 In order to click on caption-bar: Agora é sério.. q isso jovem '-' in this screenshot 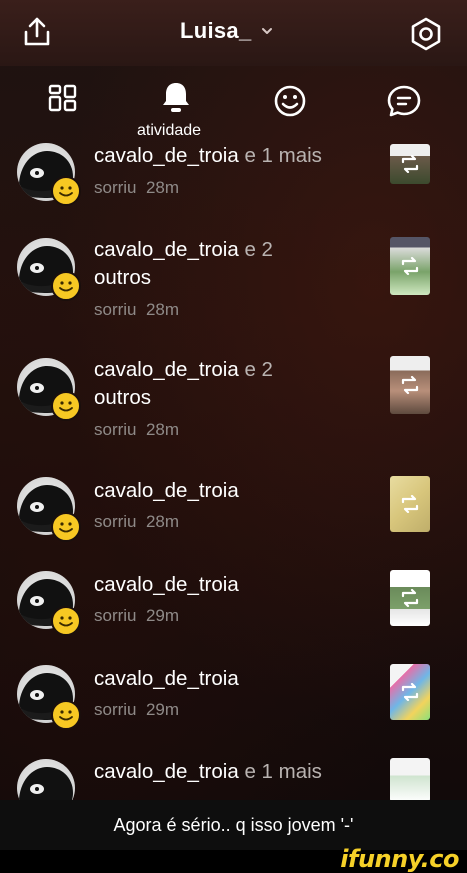, I will do `click(233, 825)`.